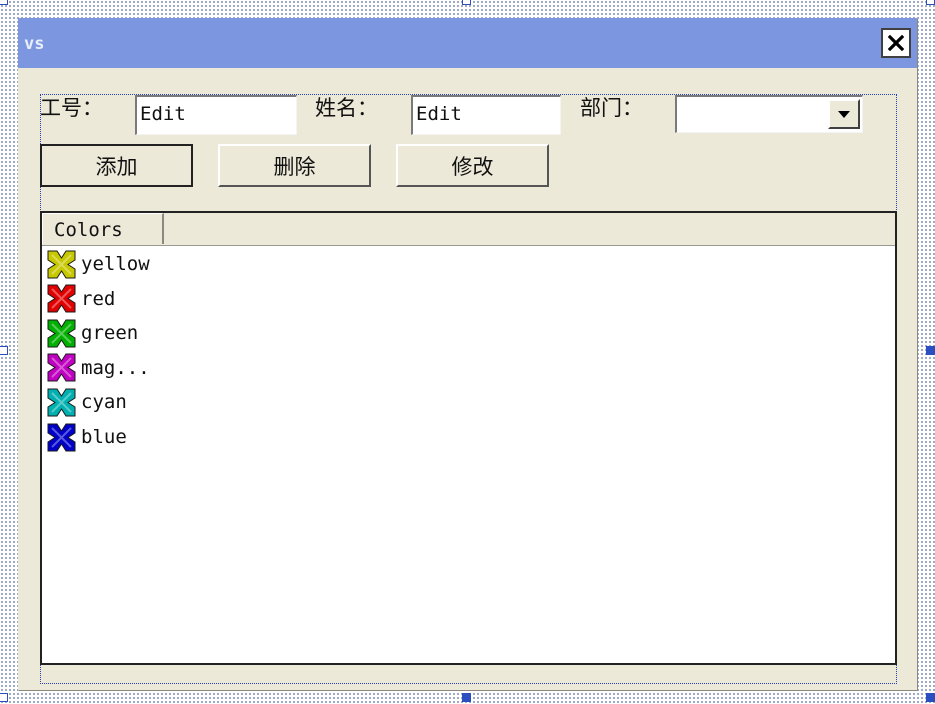 The width and height of the screenshot is (935, 704). Describe the element at coordinates (103, 228) in the screenshot. I see `column-header-colors: Colors` at that location.